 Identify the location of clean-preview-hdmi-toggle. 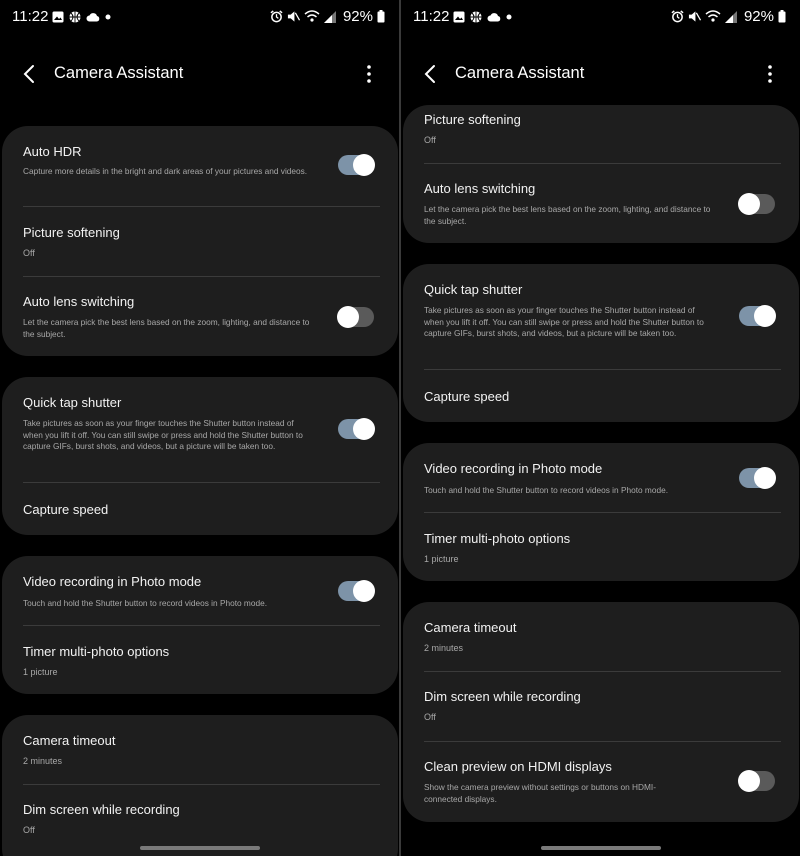
(756, 781).